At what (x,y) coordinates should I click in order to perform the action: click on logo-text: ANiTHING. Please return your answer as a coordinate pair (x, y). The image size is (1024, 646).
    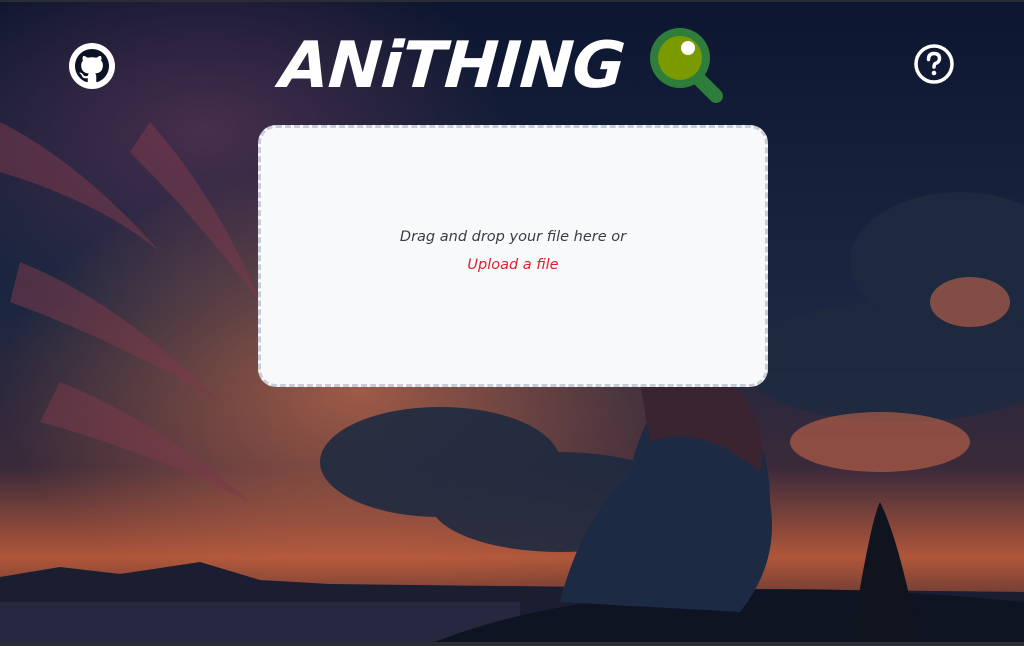
    Looking at the image, I should click on (452, 66).